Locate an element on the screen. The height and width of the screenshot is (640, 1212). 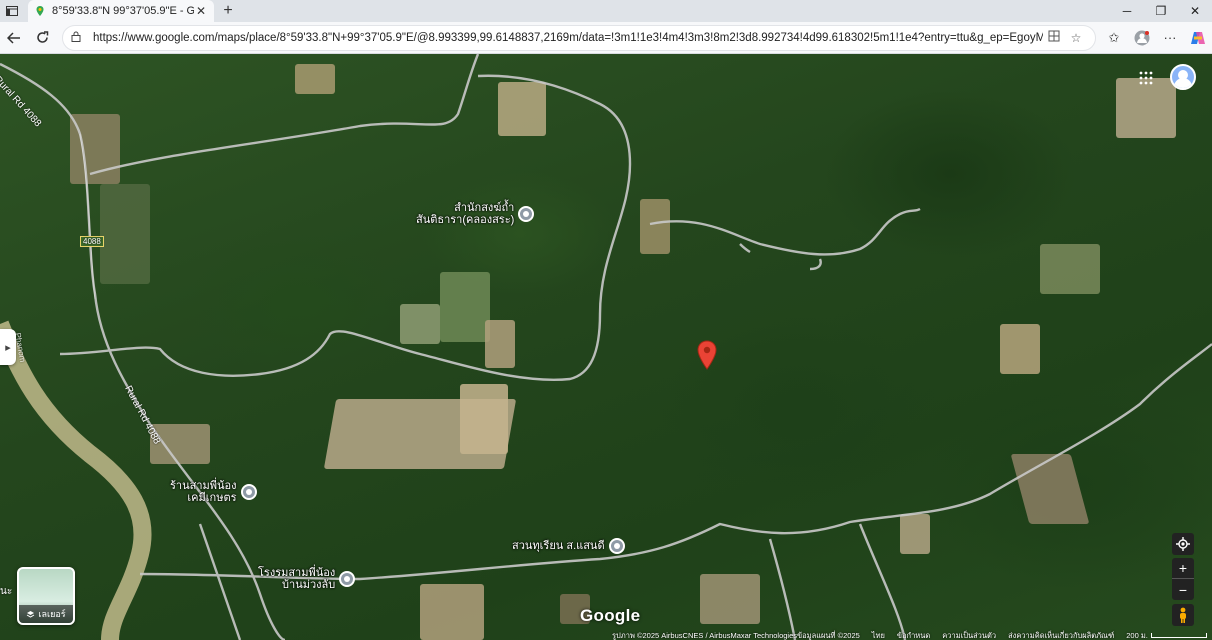
my-location-button is located at coordinates (1183, 544).